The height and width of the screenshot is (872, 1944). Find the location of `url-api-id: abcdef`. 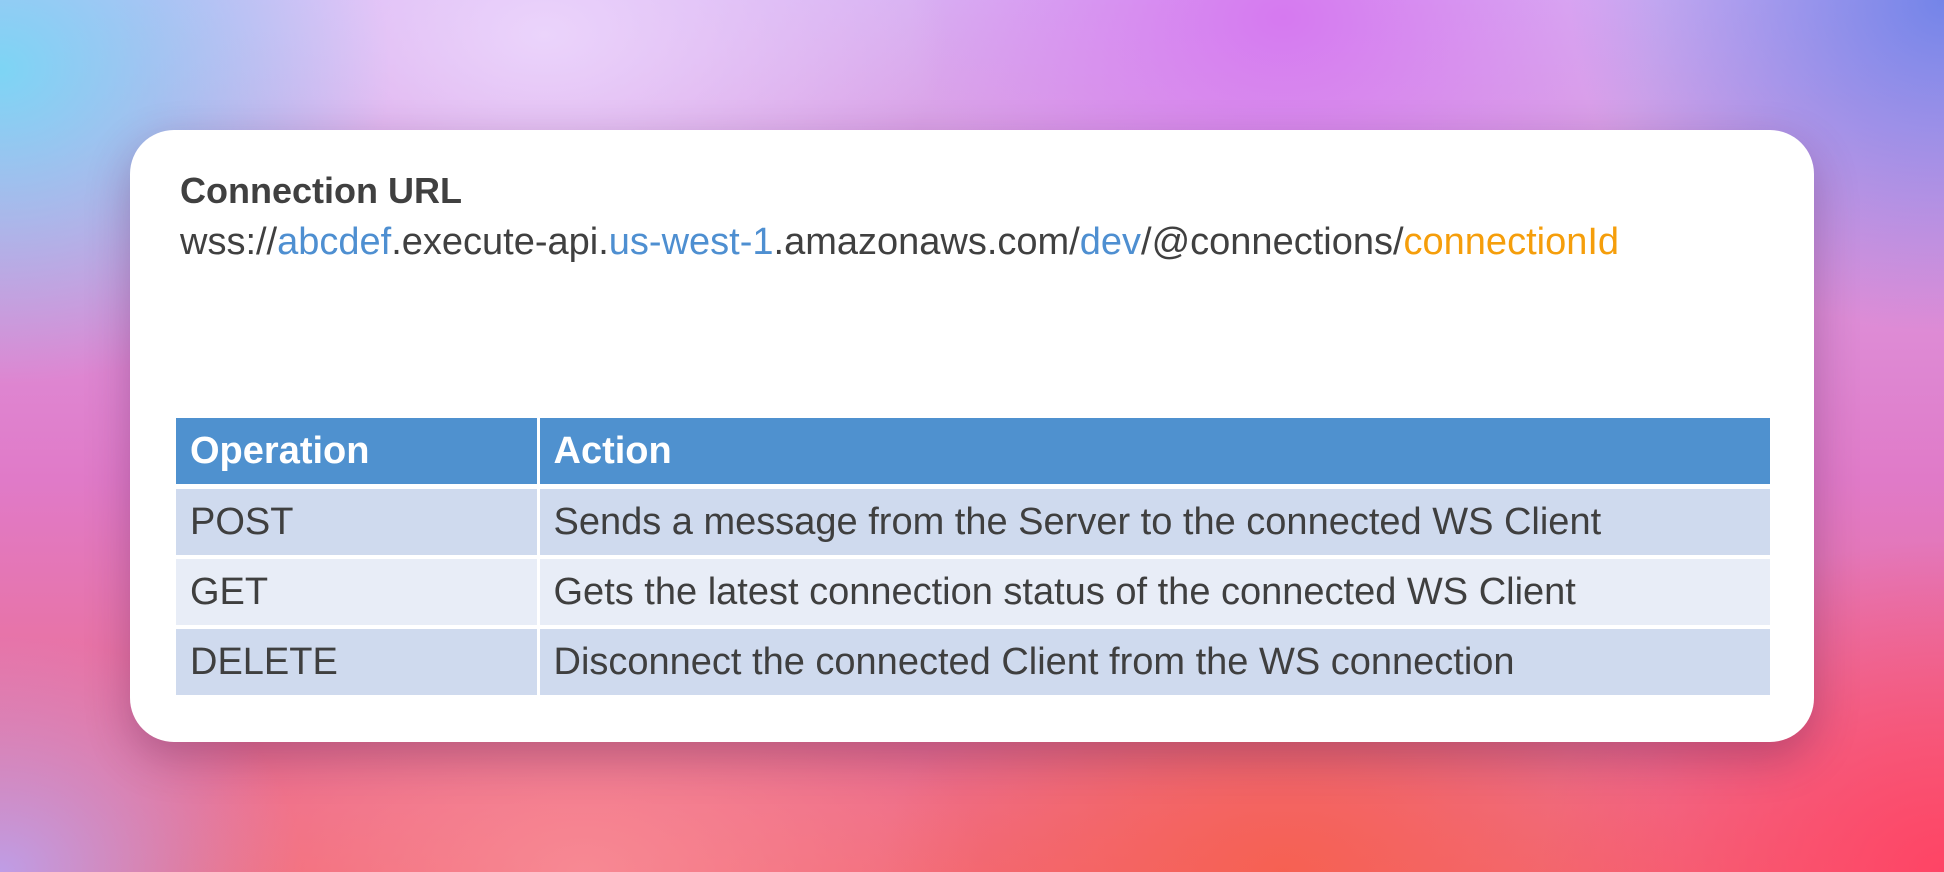

url-api-id: abcdef is located at coordinates (334, 242).